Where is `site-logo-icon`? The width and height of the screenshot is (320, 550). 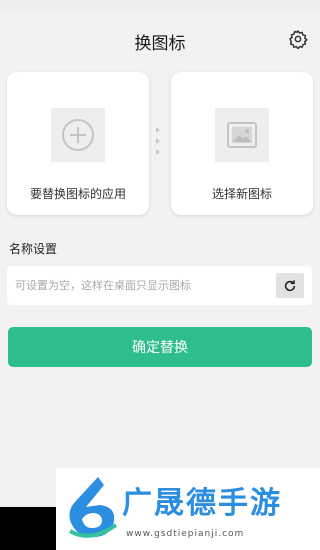 site-logo-icon is located at coordinates (91, 508).